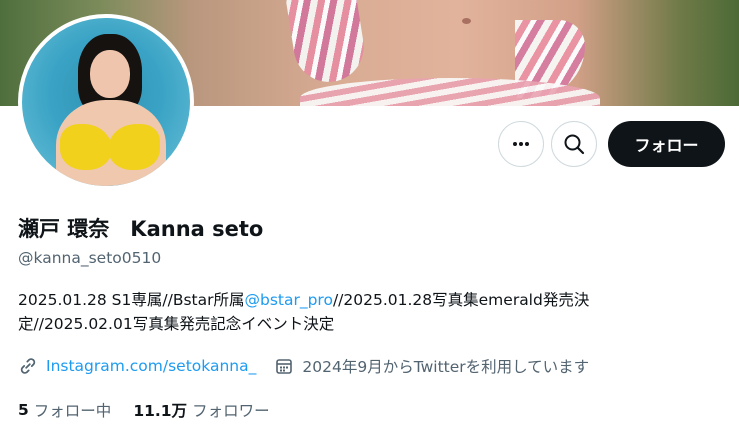  Describe the element at coordinates (110, 74) in the screenshot. I see `avatar-face` at that location.